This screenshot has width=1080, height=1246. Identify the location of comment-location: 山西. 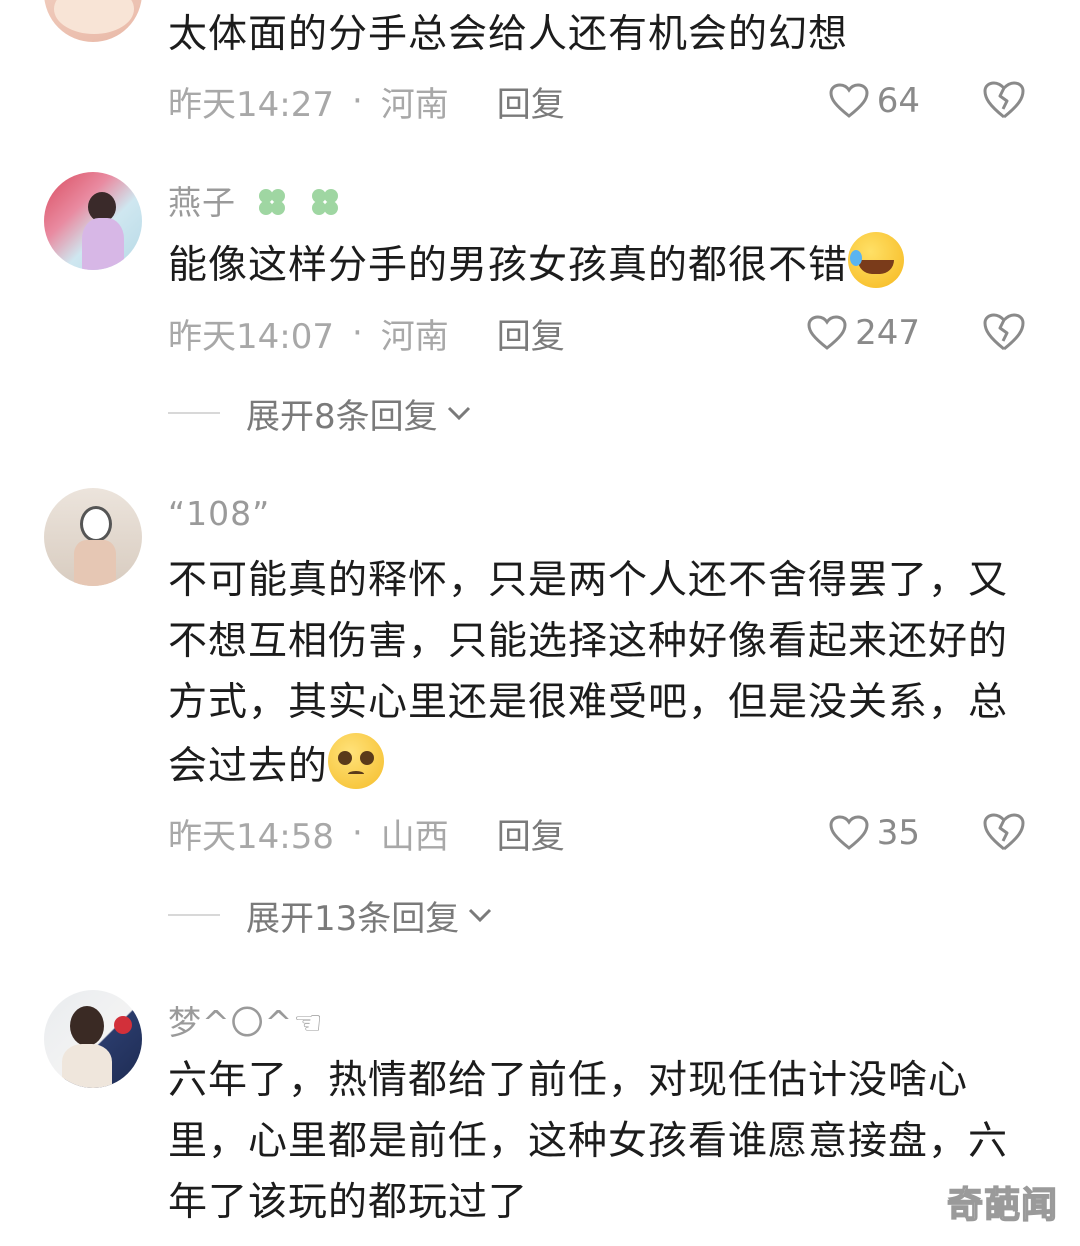
(414, 836).